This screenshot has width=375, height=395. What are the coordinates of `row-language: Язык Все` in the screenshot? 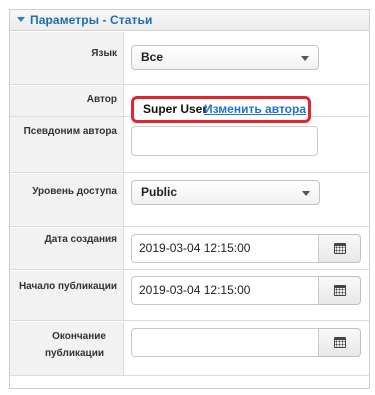 It's located at (189, 58).